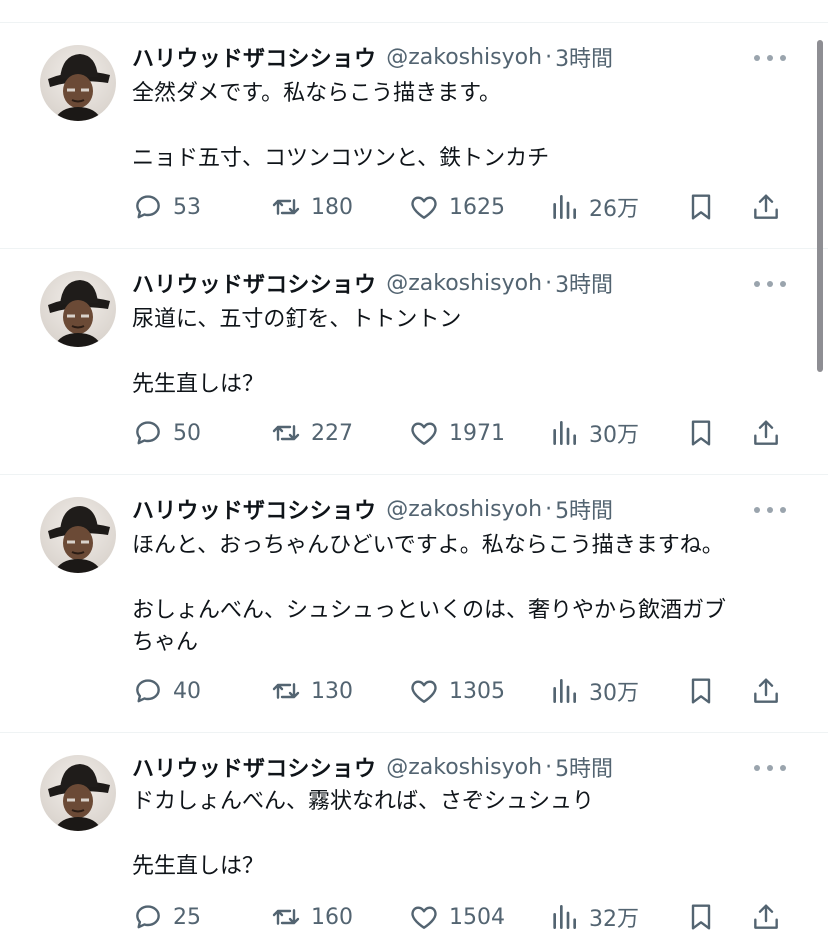 The width and height of the screenshot is (828, 949). I want to click on like-count: 1625, so click(477, 207).